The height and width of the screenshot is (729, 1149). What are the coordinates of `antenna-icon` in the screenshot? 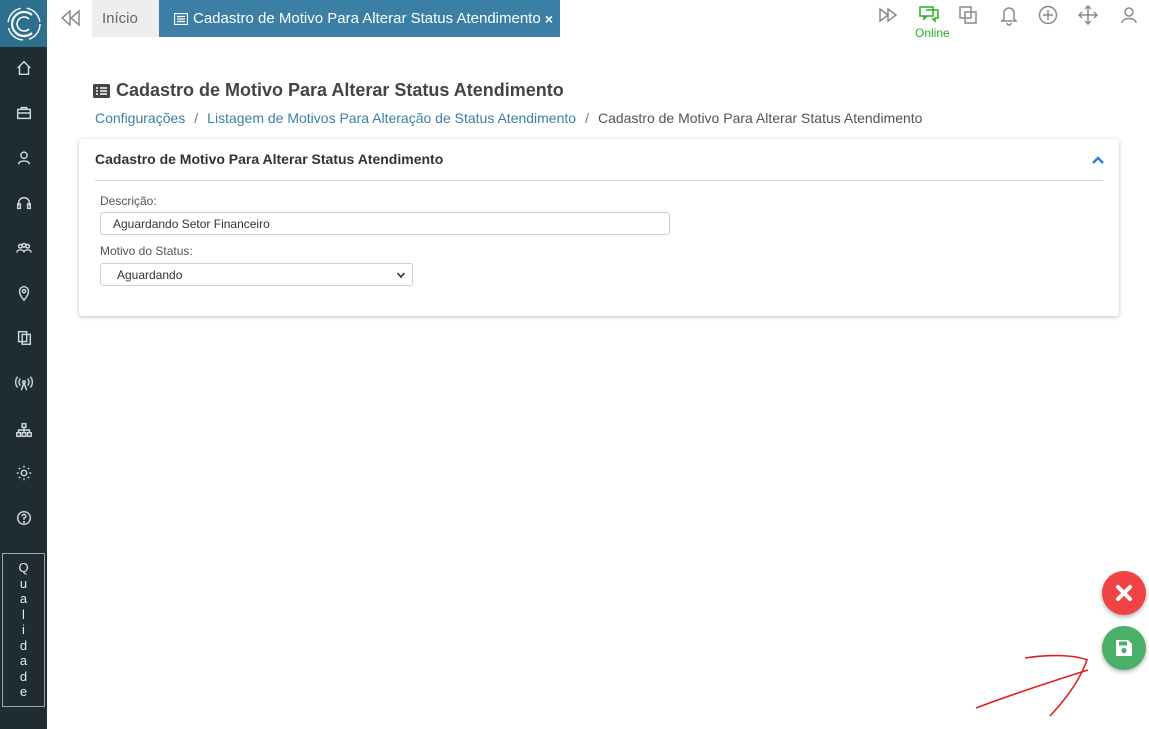 It's located at (23, 383).